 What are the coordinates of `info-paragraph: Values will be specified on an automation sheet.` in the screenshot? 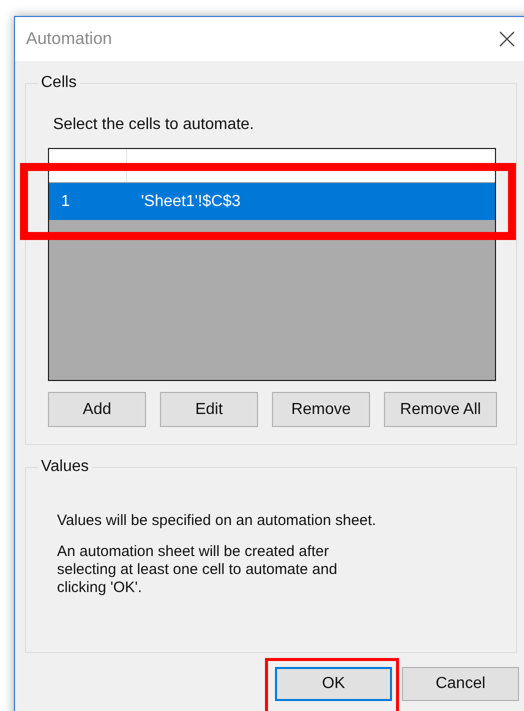 It's located at (217, 521).